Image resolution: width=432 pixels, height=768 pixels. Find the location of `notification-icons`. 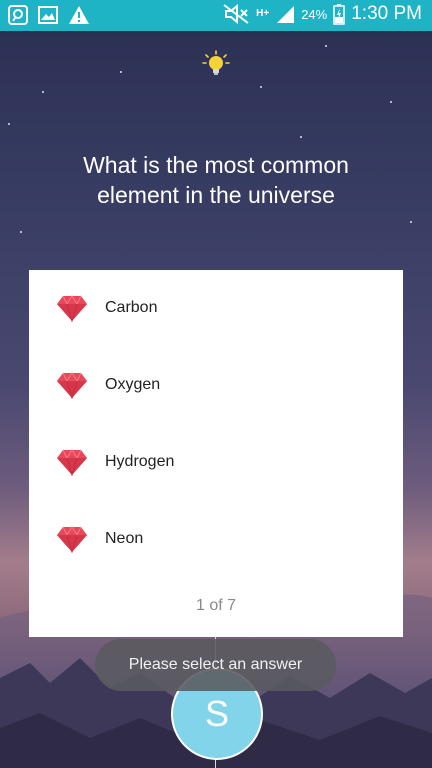

notification-icons is located at coordinates (49, 15).